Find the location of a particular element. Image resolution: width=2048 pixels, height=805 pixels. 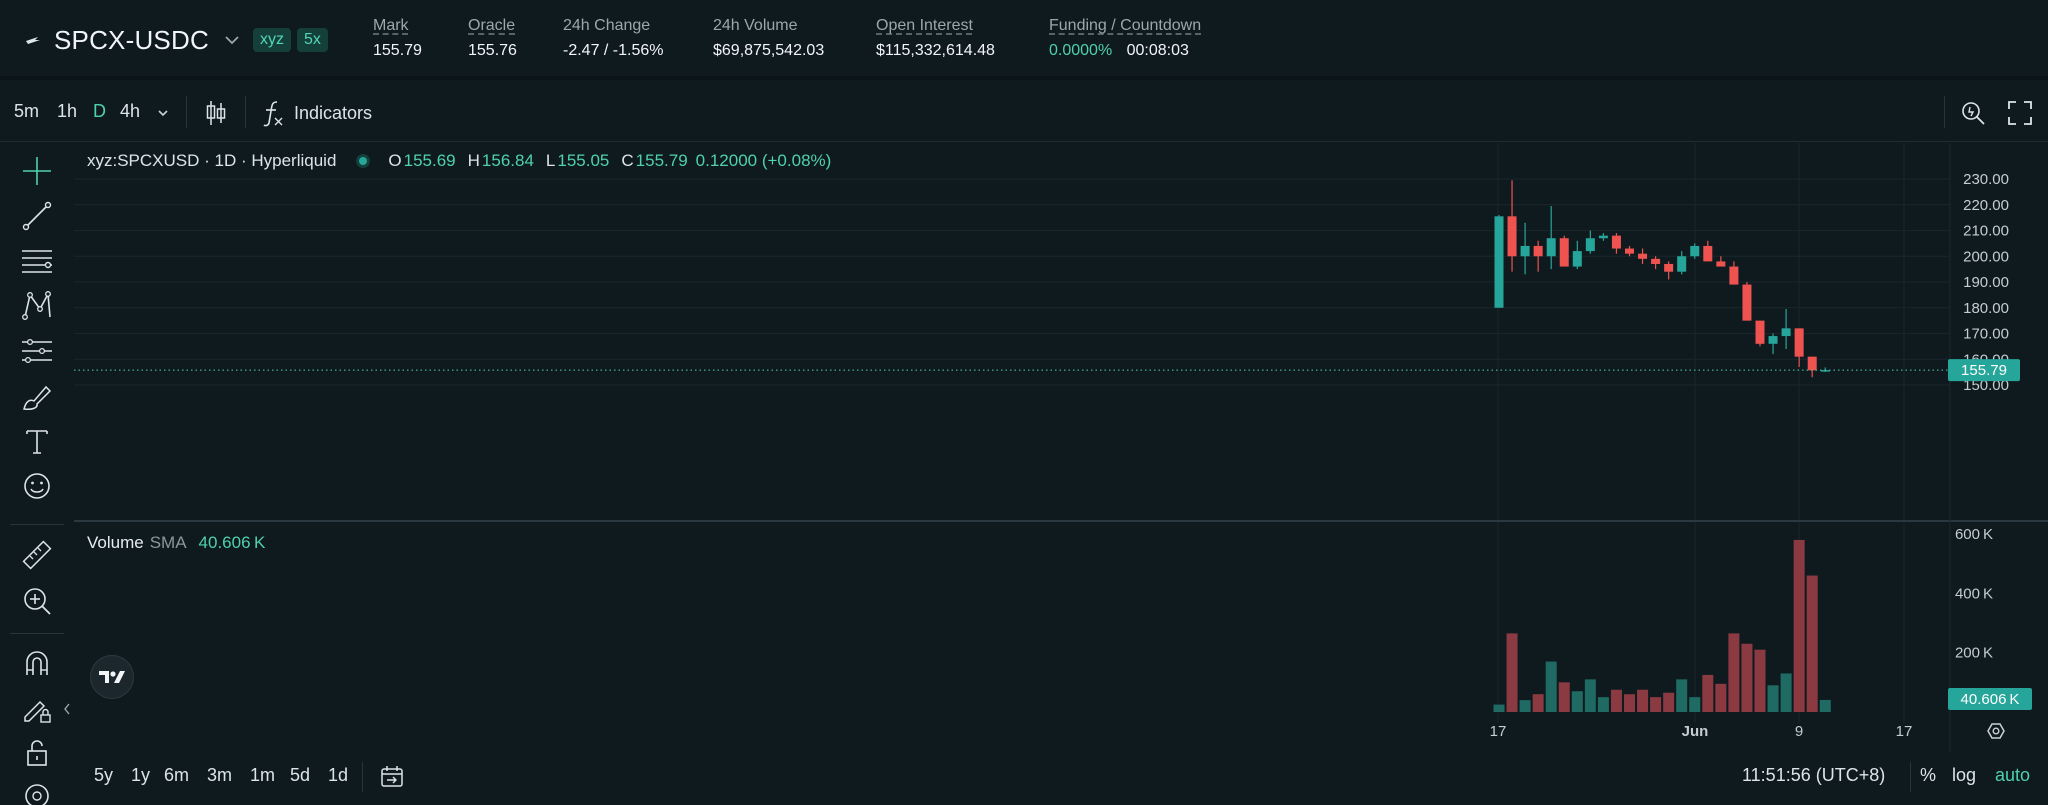

mark-price-stat: Mark 155.79 is located at coordinates (397, 39).